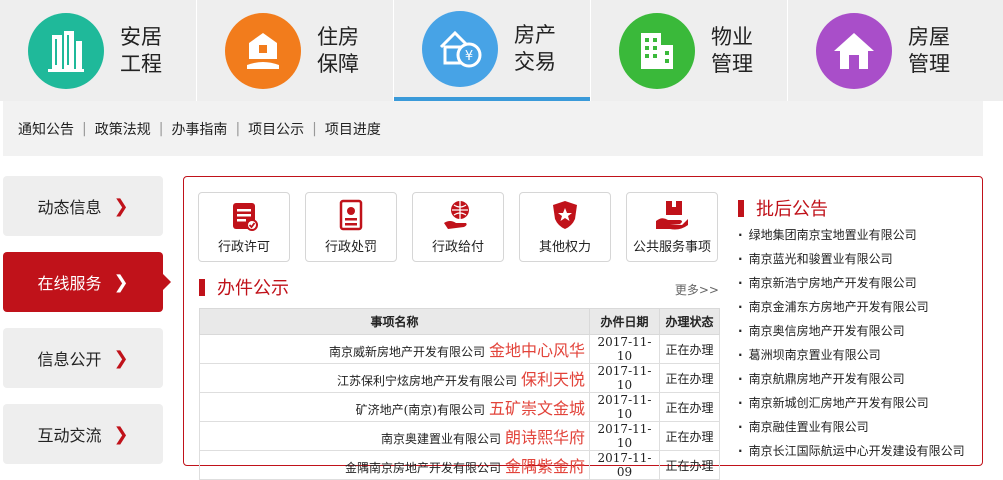 Image resolution: width=1003 pixels, height=480 pixels. What do you see at coordinates (689, 321) in the screenshot?
I see `column-header: 办理状态` at bounding box center [689, 321].